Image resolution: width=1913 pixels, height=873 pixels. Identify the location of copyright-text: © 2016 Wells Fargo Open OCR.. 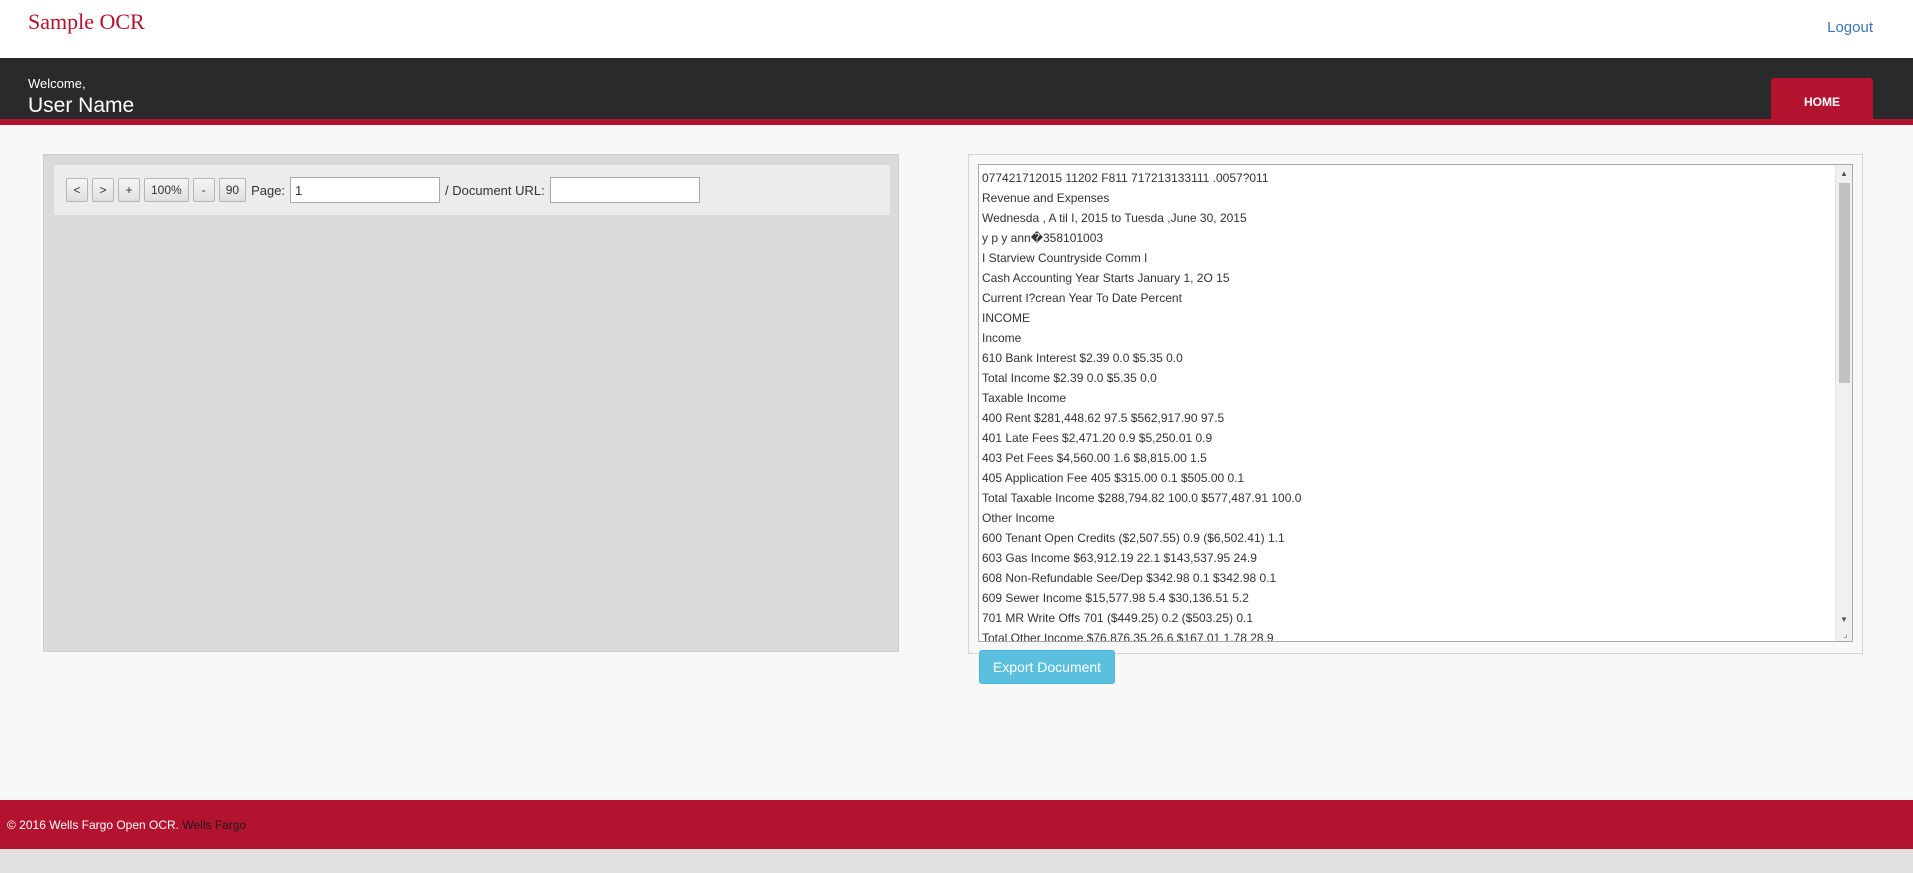
(93, 825).